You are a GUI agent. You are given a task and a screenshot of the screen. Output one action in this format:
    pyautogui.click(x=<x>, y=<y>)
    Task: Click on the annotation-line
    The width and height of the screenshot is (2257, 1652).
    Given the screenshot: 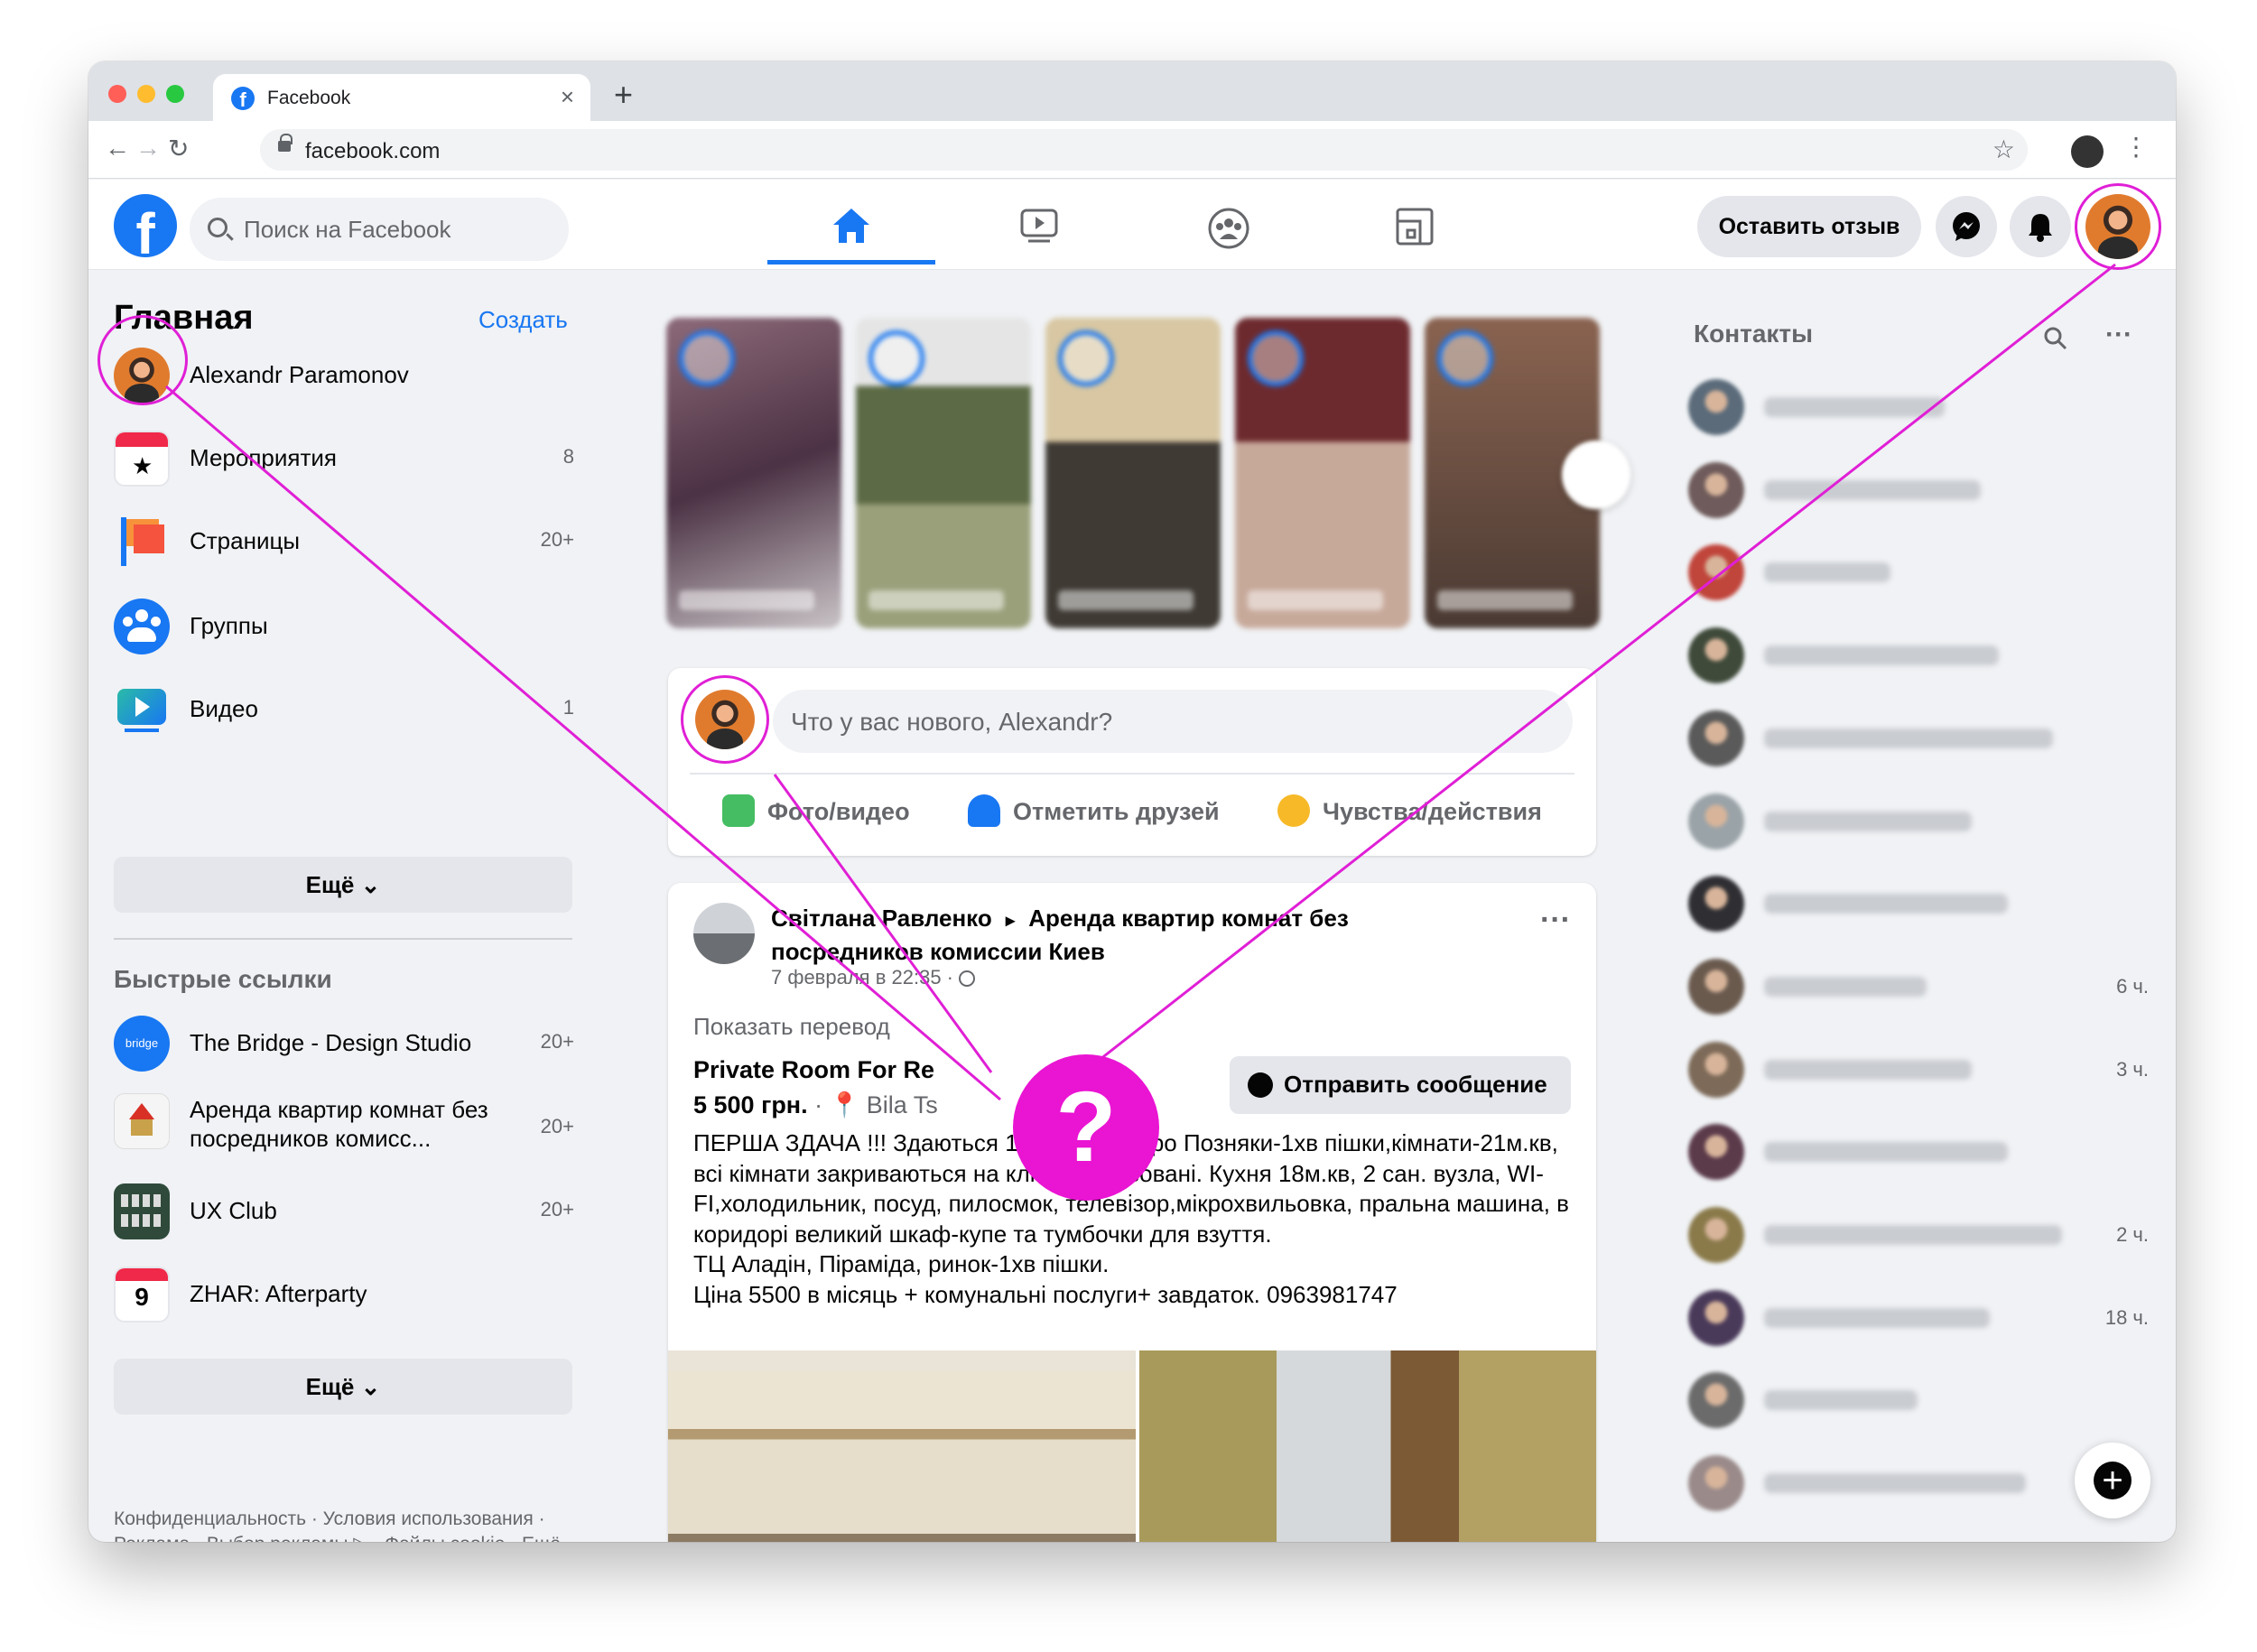 What is the action you would take?
    pyautogui.click(x=883, y=923)
    